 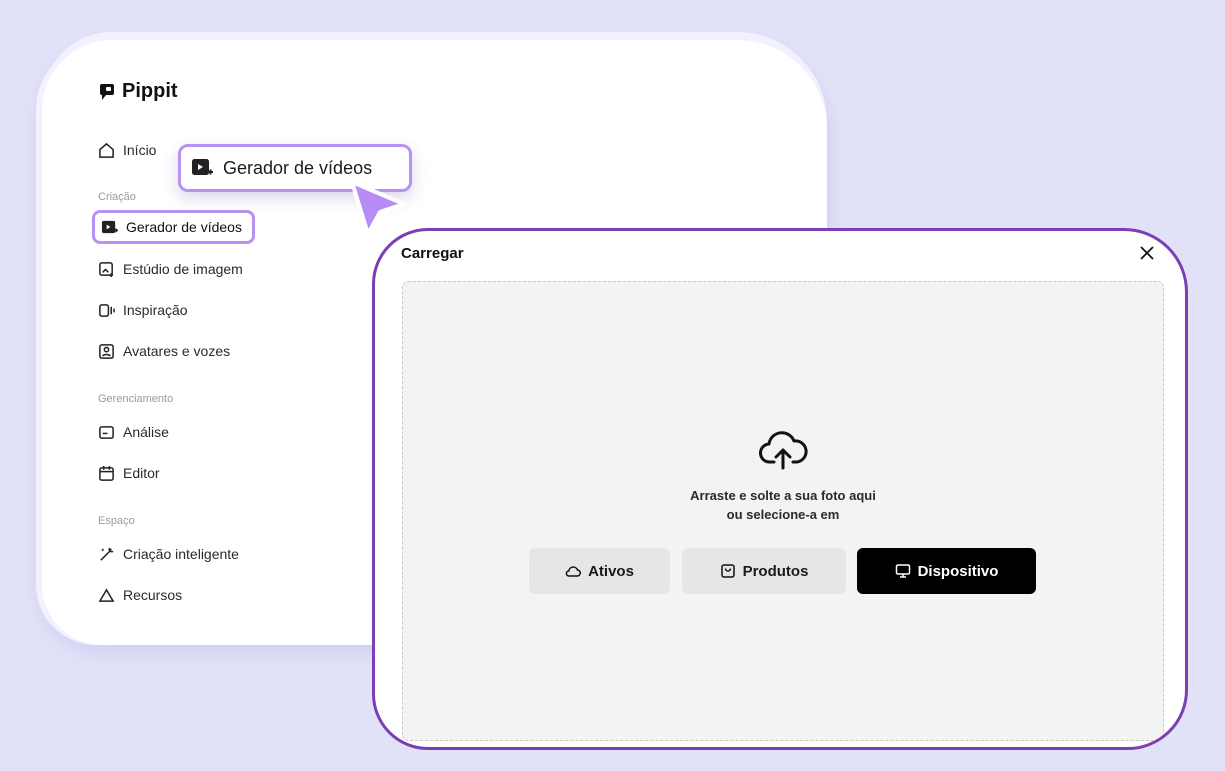 What do you see at coordinates (177, 351) in the screenshot?
I see `sidebar-item-label: Avatares e vozes` at bounding box center [177, 351].